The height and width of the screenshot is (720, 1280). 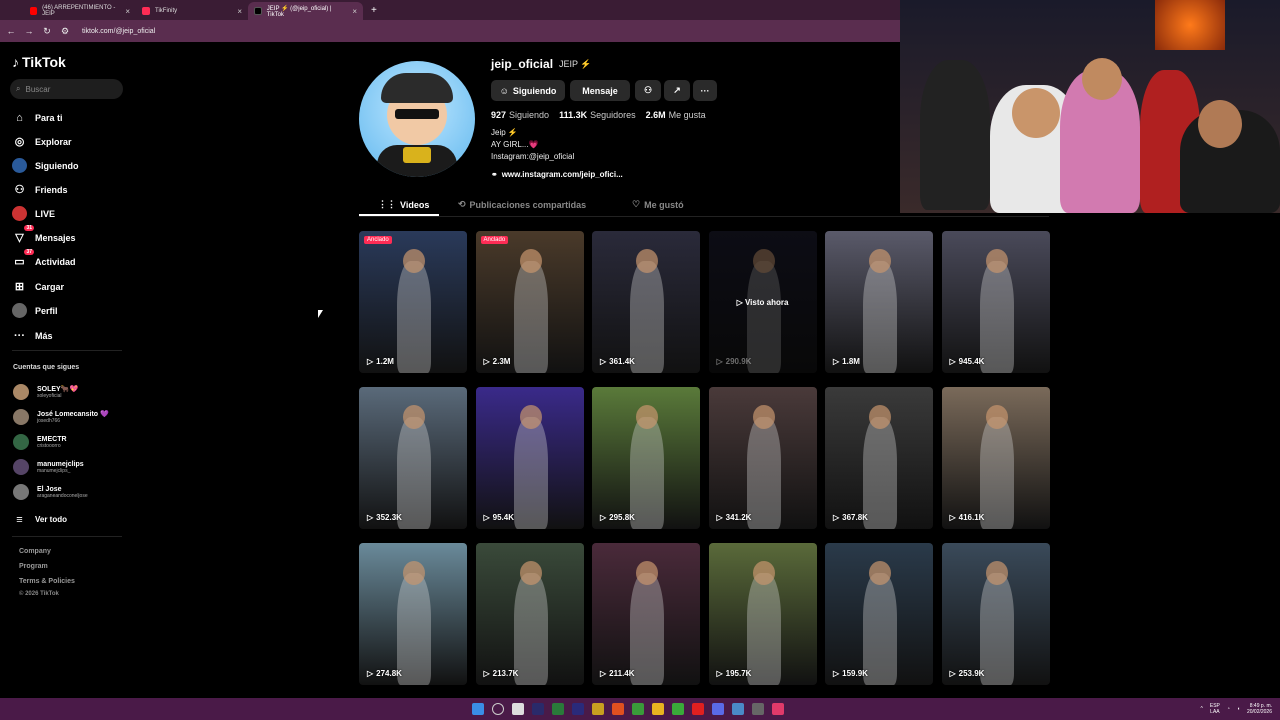 What do you see at coordinates (597, 115) in the screenshot?
I see `stat-followers: 111.3K Seguidores` at bounding box center [597, 115].